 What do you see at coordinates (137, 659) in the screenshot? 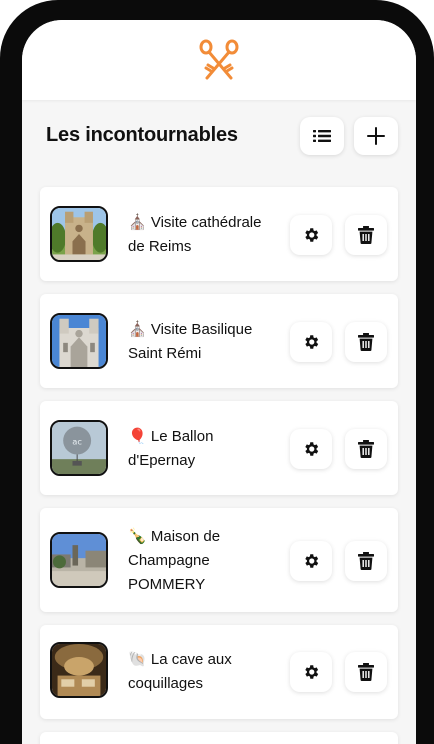
I see `place-emoji: 🐚` at bounding box center [137, 659].